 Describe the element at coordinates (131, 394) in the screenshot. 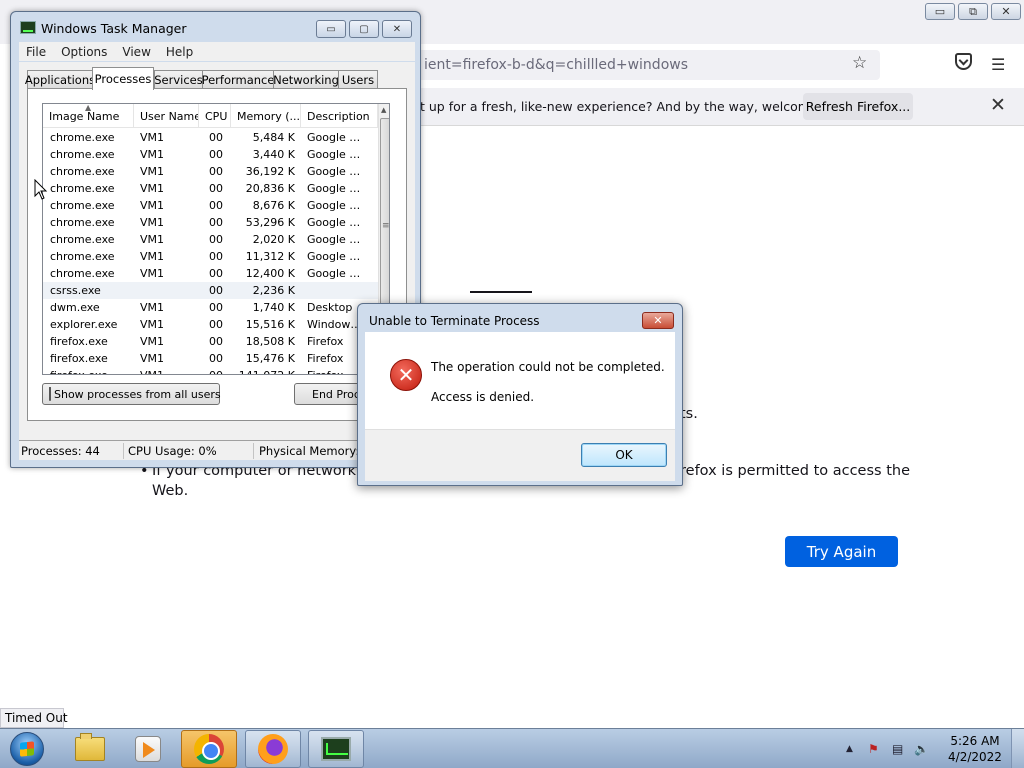

I see `show-all-processes-button: Show processes from all users` at that location.